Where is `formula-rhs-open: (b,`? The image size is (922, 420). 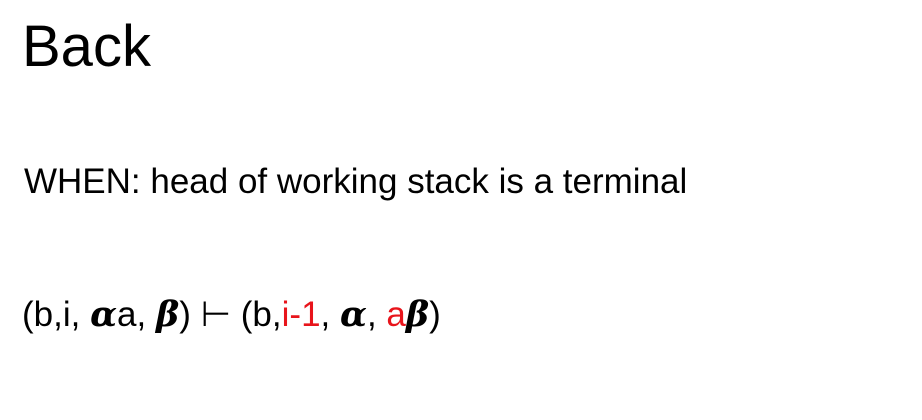 formula-rhs-open: (b, is located at coordinates (261, 314).